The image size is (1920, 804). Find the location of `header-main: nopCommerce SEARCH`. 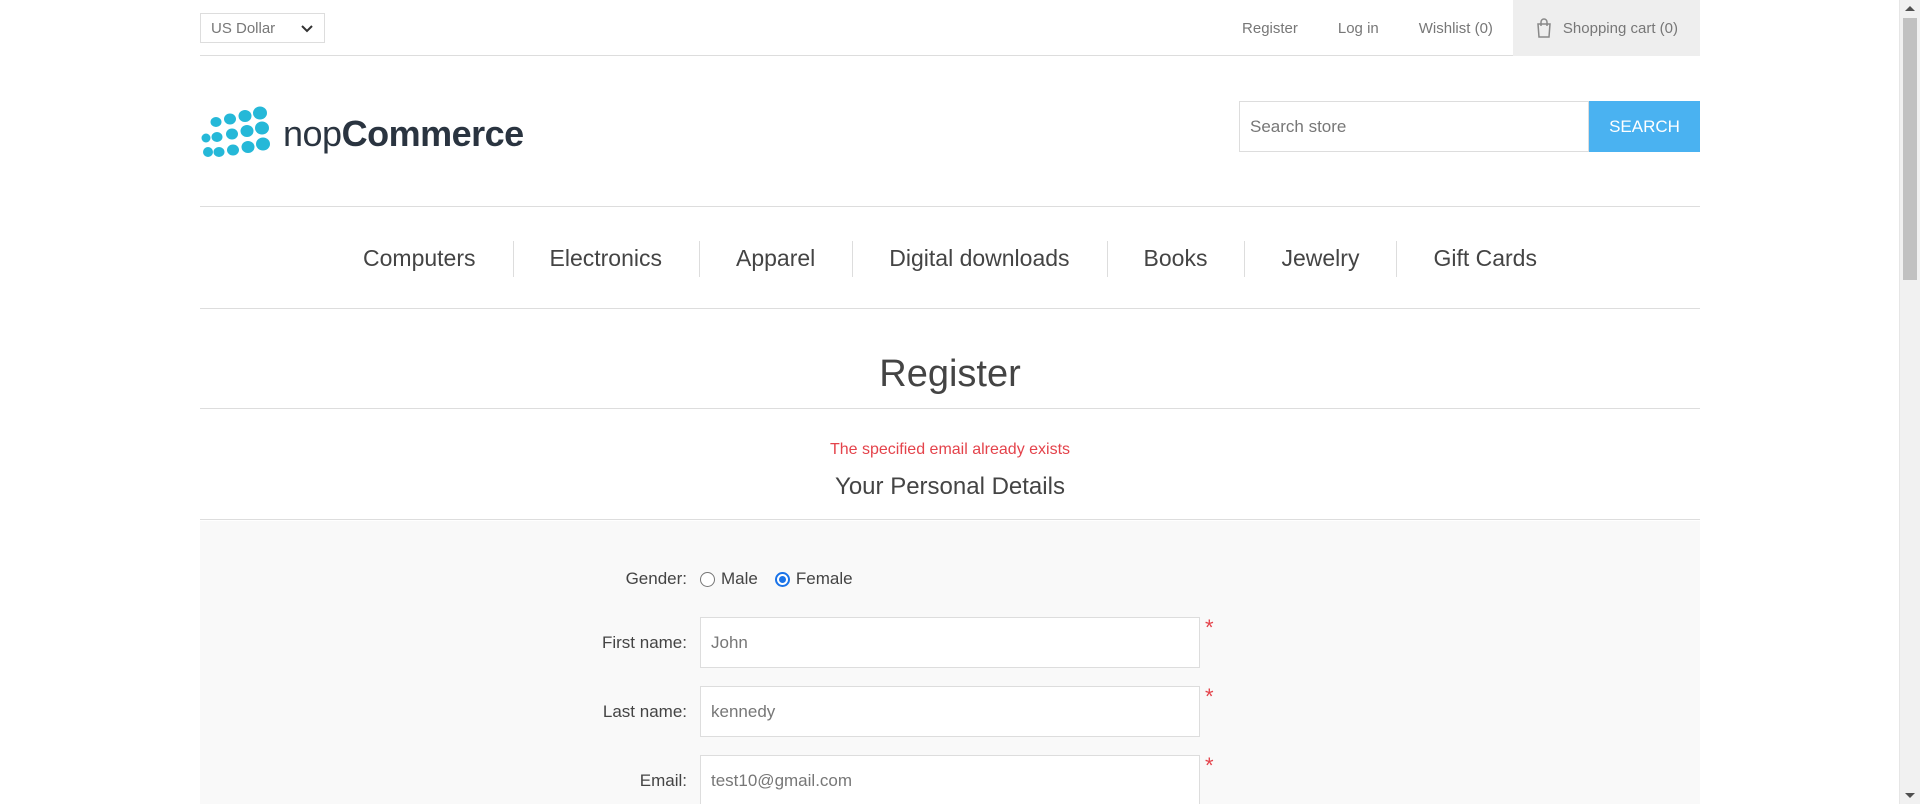

header-main: nopCommerce SEARCH is located at coordinates (950, 132).